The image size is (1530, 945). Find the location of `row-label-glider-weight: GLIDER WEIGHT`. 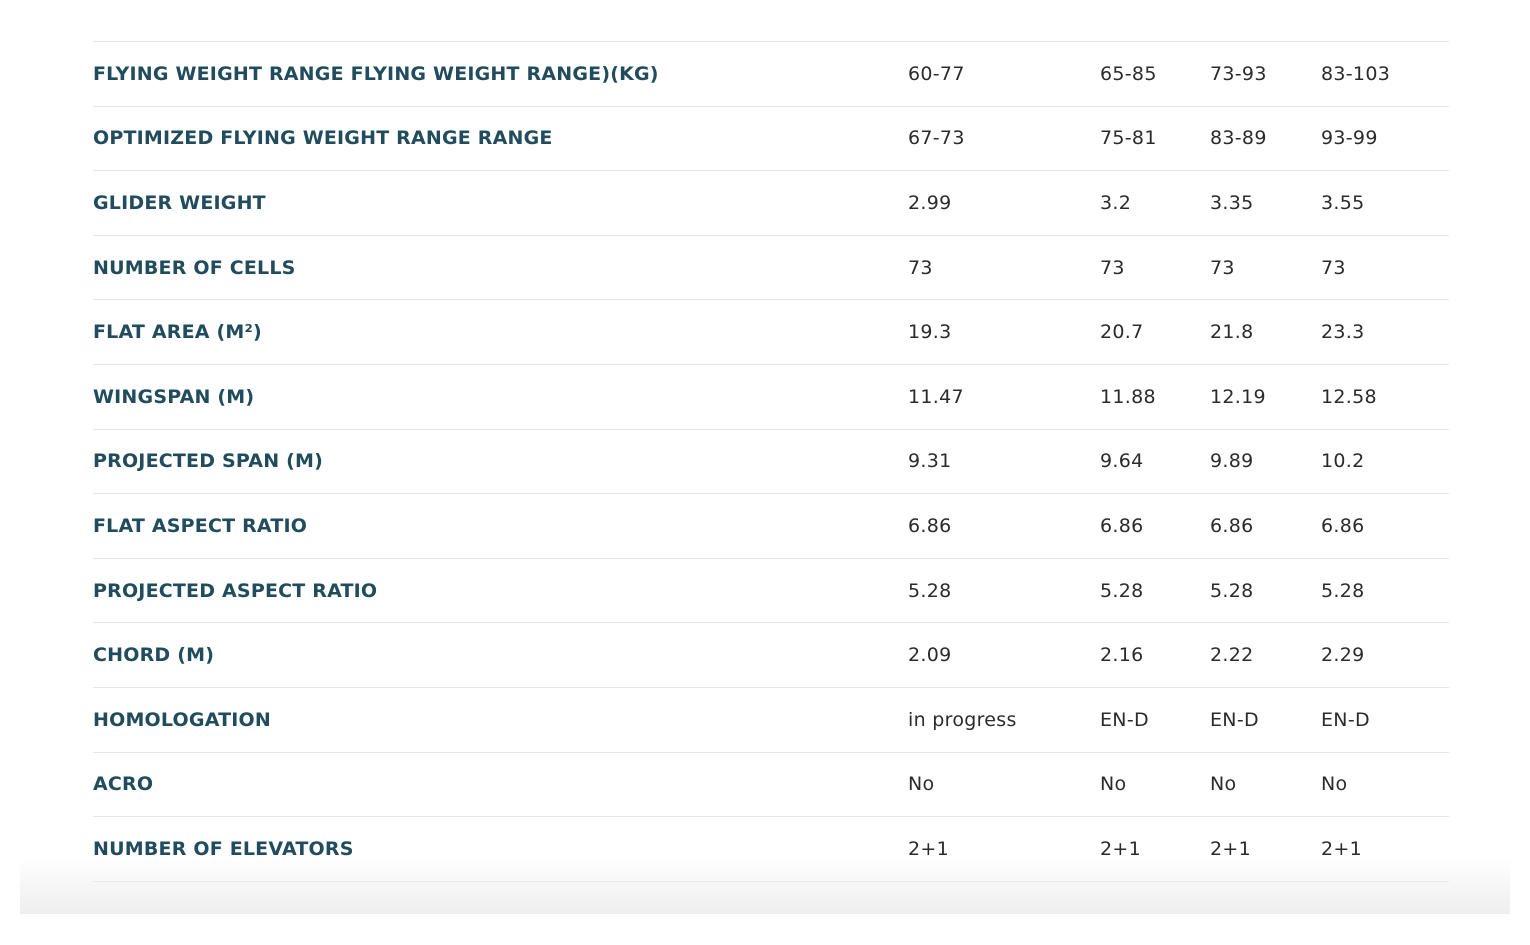

row-label-glider-weight: GLIDER WEIGHT is located at coordinates (500, 203).